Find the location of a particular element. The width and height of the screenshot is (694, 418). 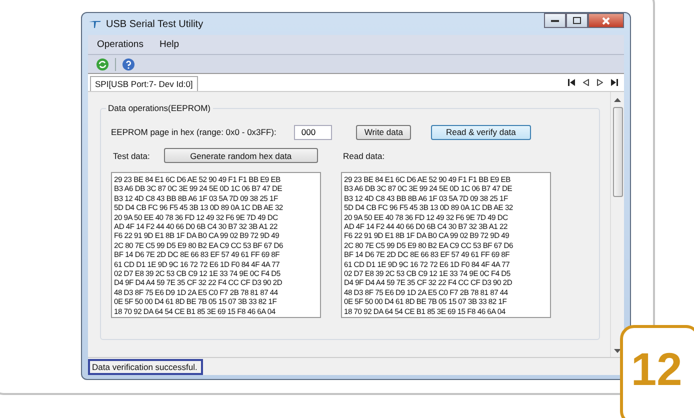

close-button is located at coordinates (606, 20).